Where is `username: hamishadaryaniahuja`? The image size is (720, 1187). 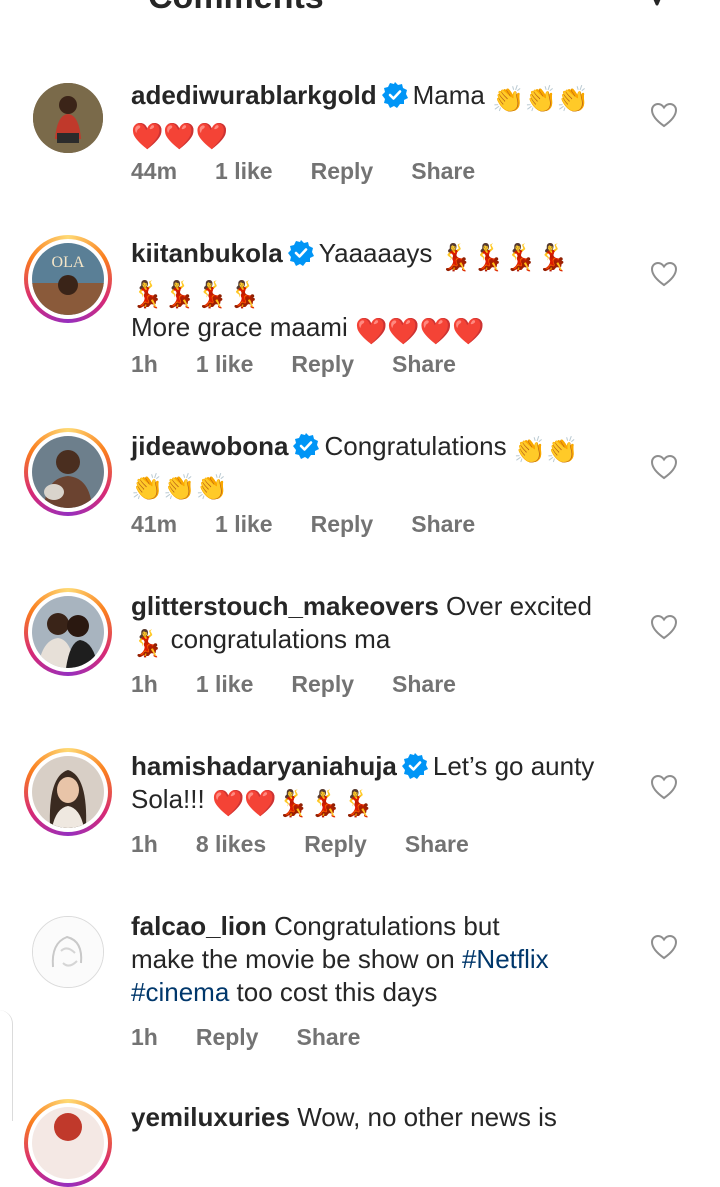
username: hamishadaryaniahuja is located at coordinates (264, 766).